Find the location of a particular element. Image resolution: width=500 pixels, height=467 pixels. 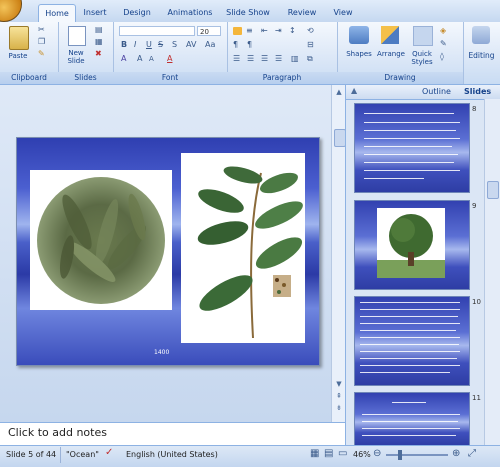

grow-font-icon: A is located at coordinates (139, 59).